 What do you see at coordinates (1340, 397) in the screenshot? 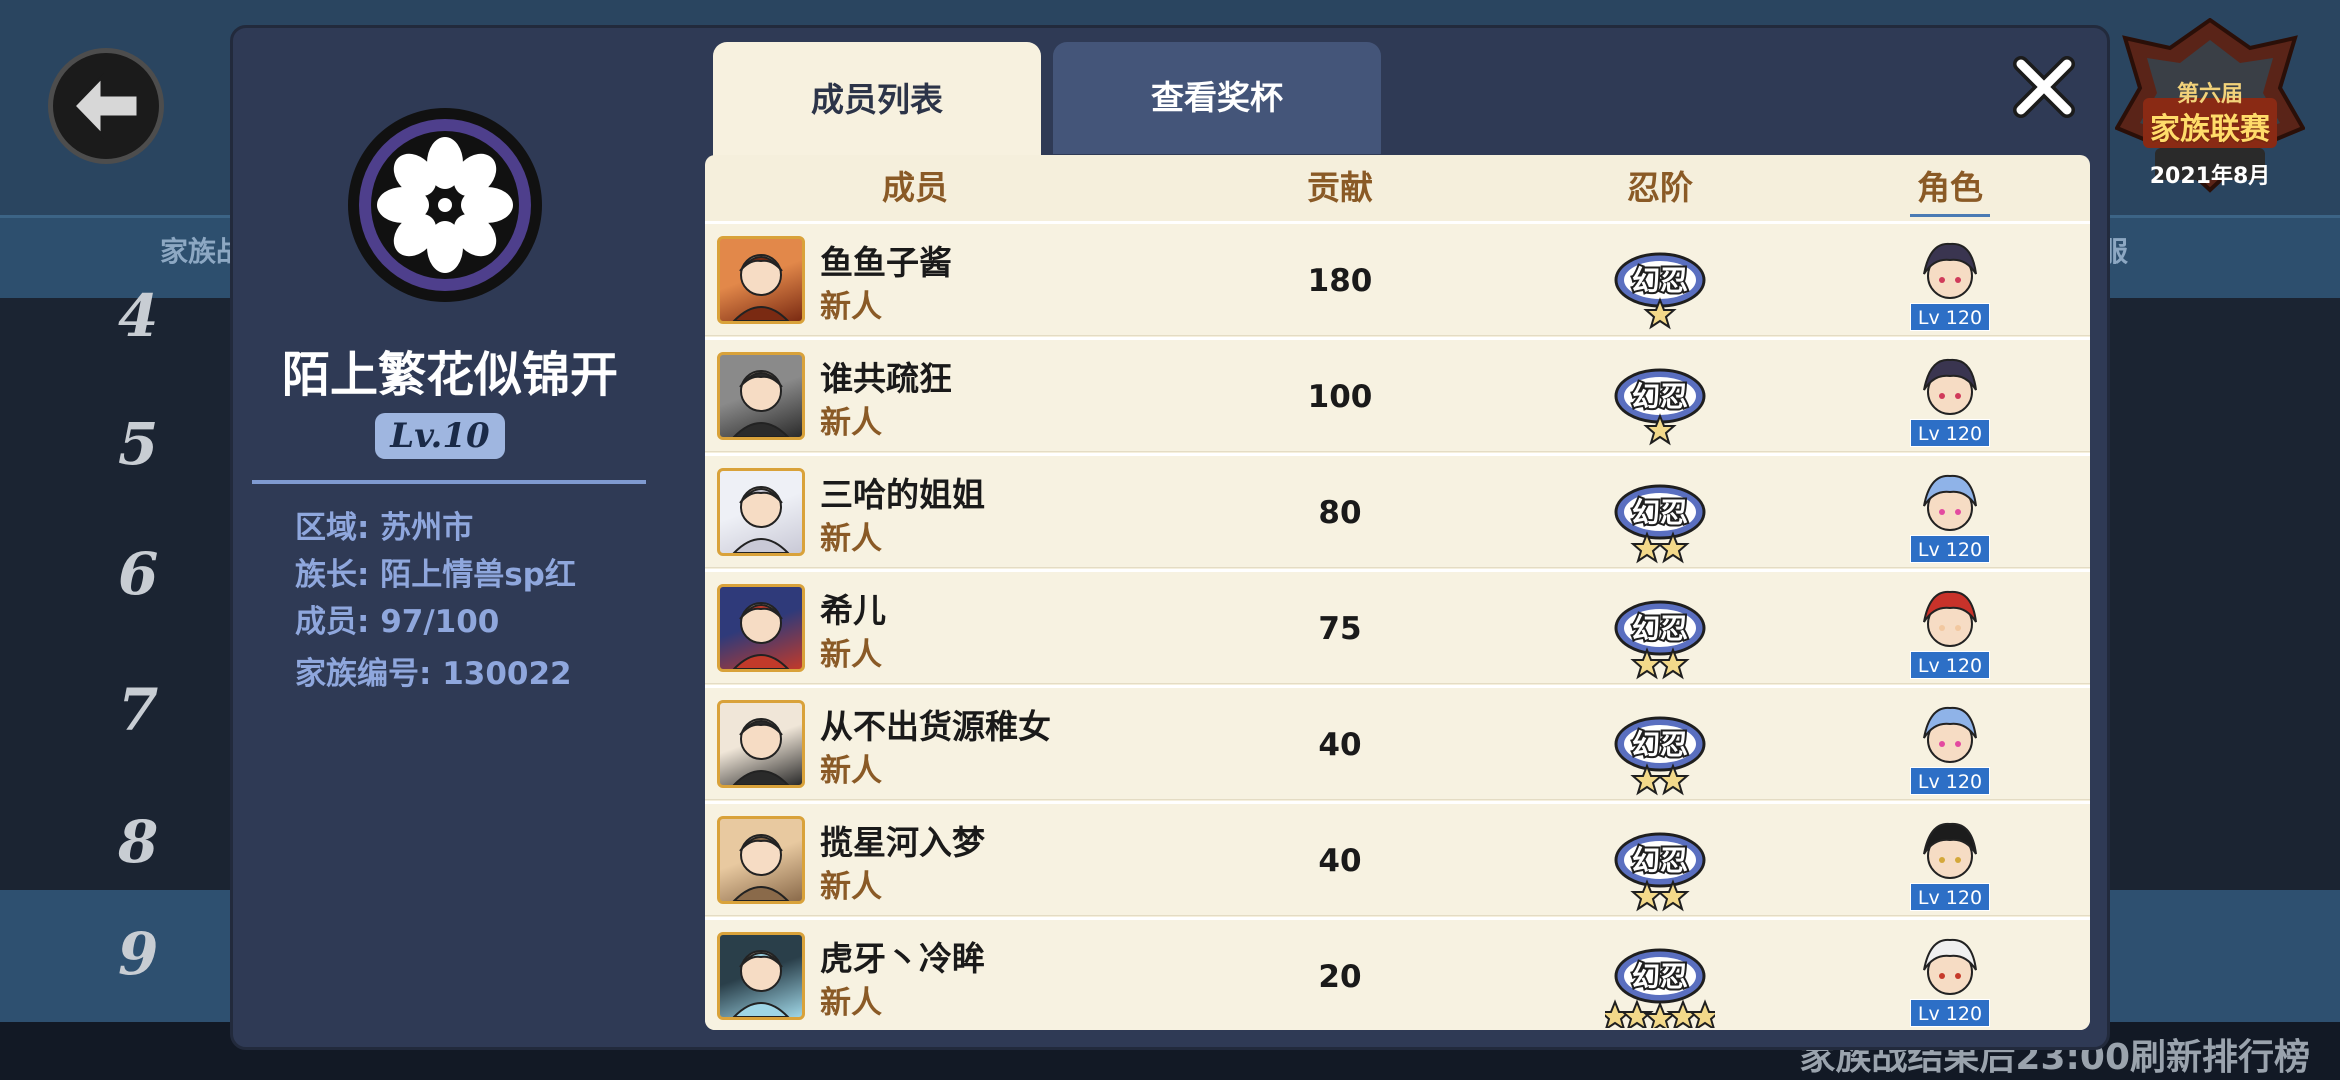
I see `member-contribution: 100` at bounding box center [1340, 397].